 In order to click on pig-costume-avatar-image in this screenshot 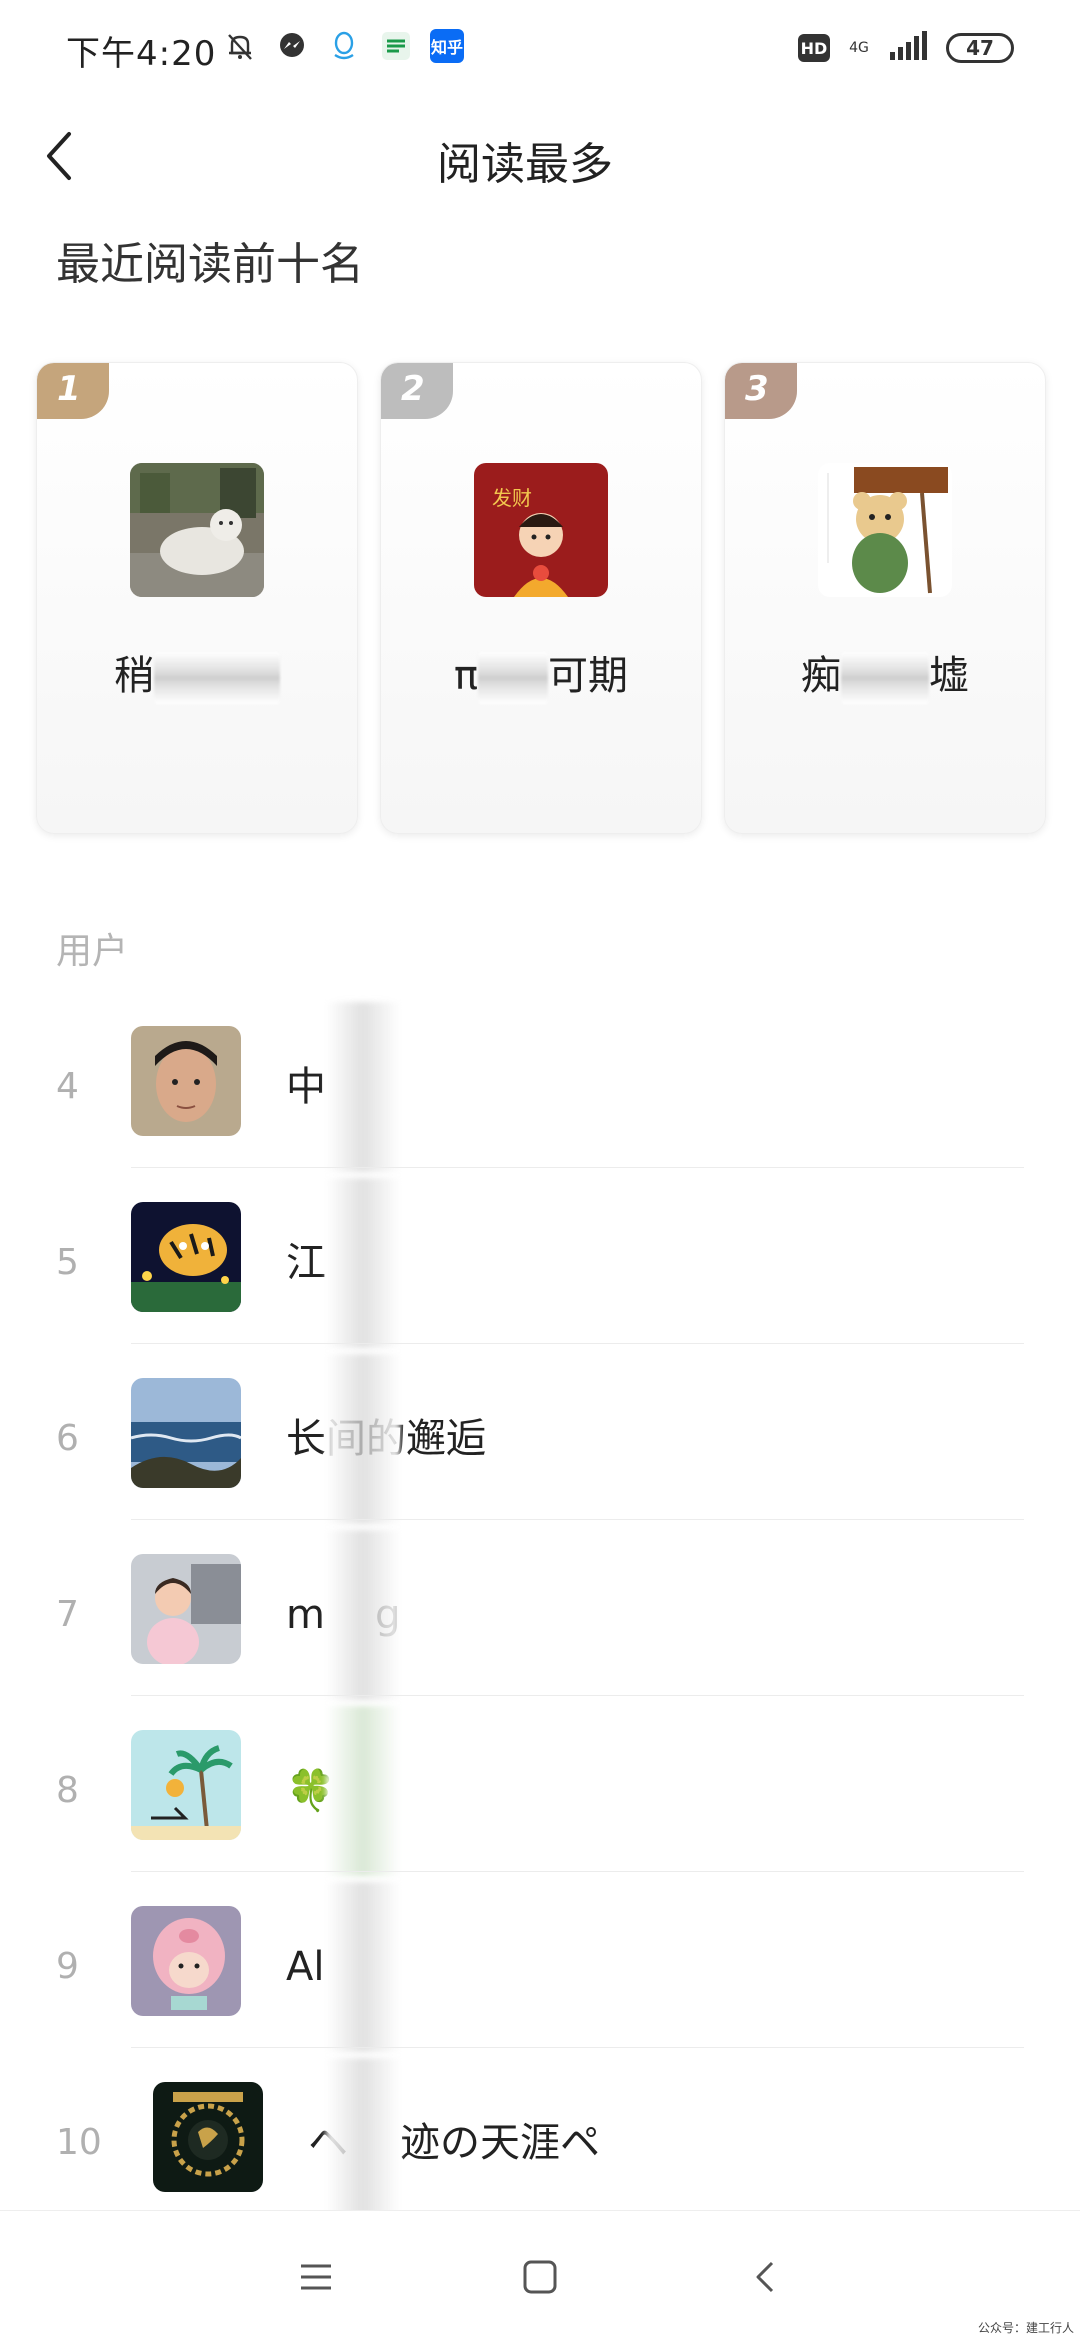, I will do `click(186, 1961)`.